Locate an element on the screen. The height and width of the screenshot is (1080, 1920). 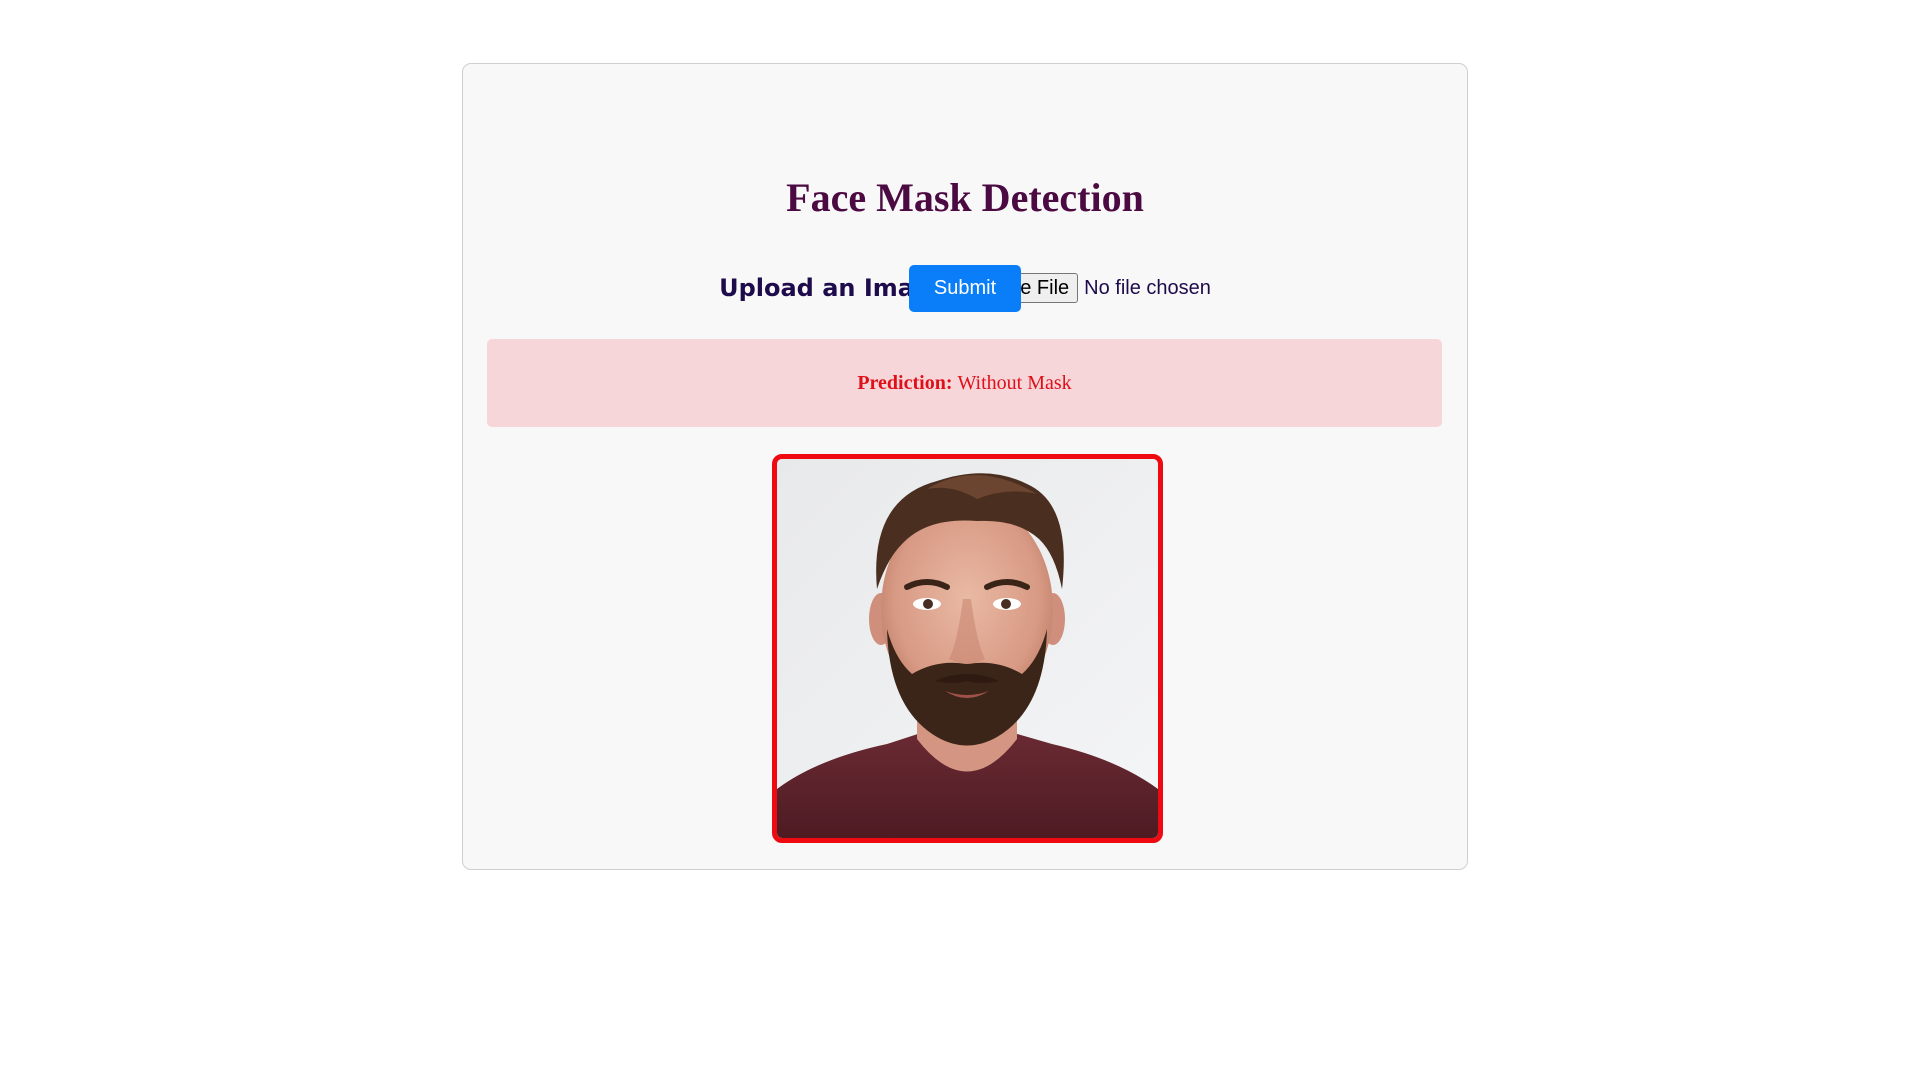
prediction-alert: Prediction: Without Mask is located at coordinates (964, 383).